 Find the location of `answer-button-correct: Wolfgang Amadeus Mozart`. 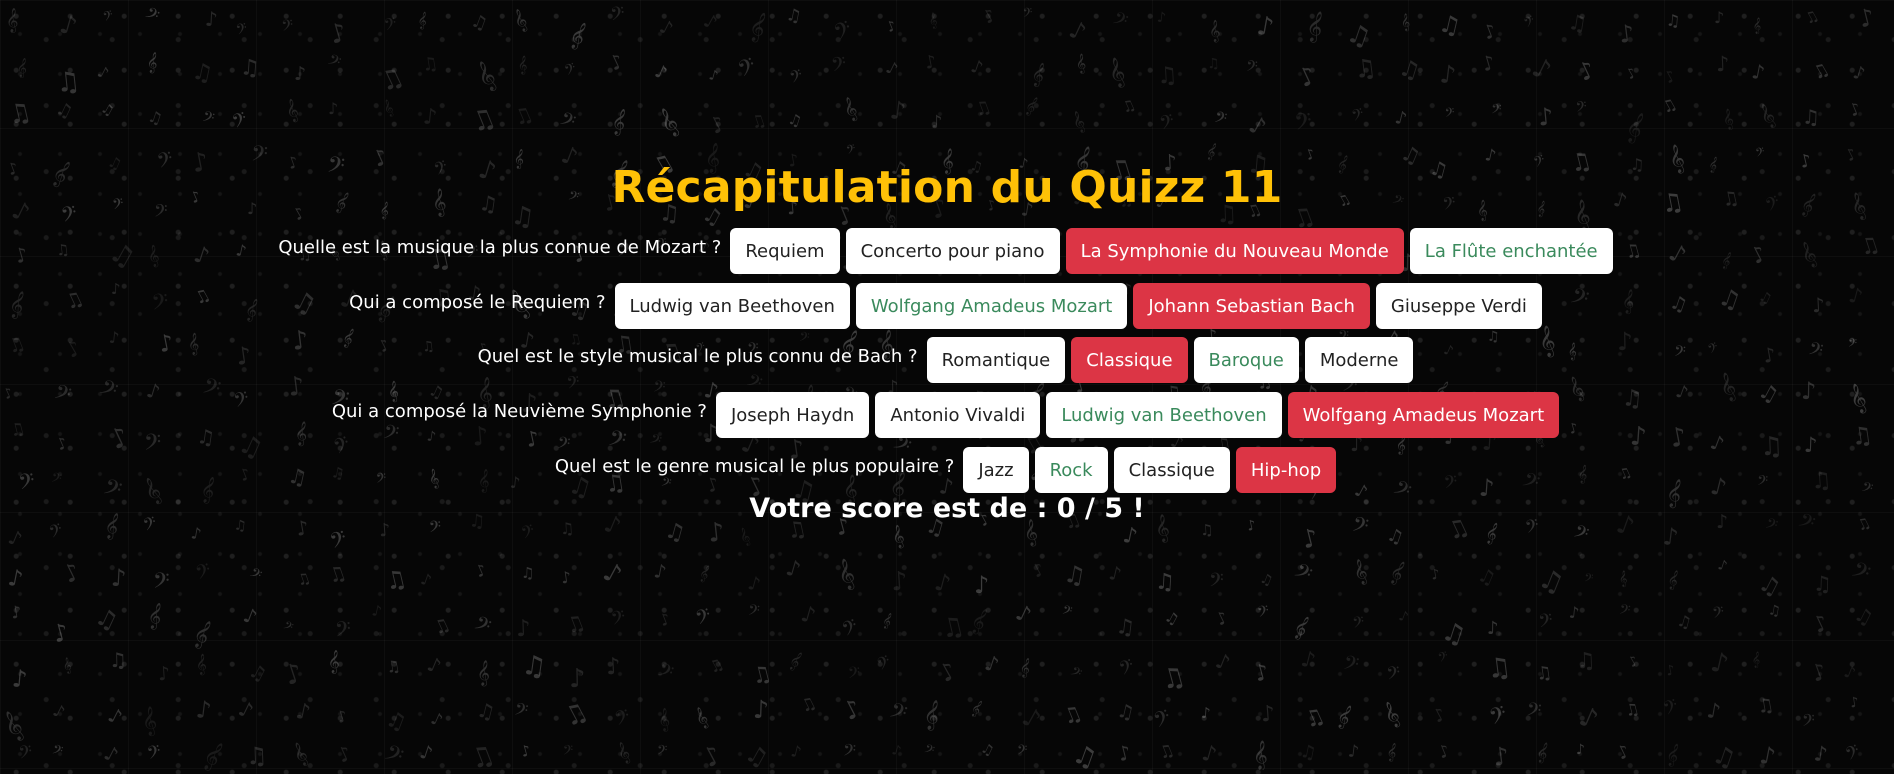

answer-button-correct: Wolfgang Amadeus Mozart is located at coordinates (991, 306).